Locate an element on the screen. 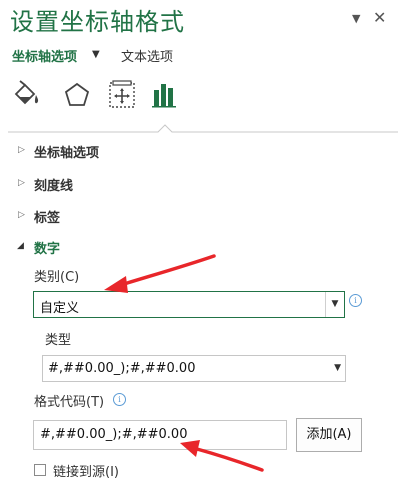 Image resolution: width=402 pixels, height=504 pixels. tab-axis-options: 坐标轴选项 is located at coordinates (44, 55).